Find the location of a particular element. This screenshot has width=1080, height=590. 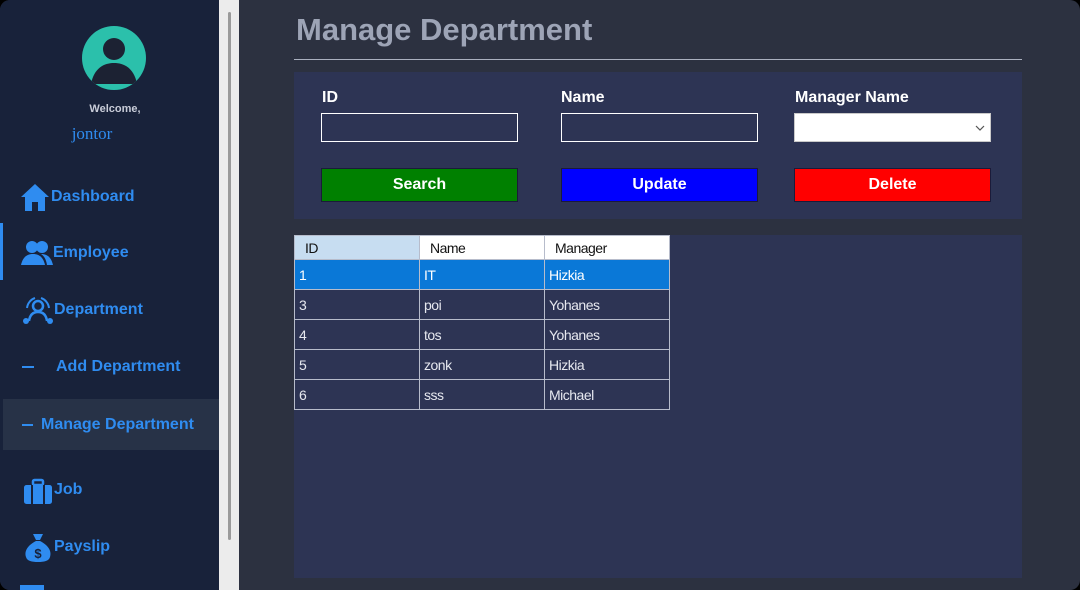

welcome-text: Welcome, is located at coordinates (115, 109).